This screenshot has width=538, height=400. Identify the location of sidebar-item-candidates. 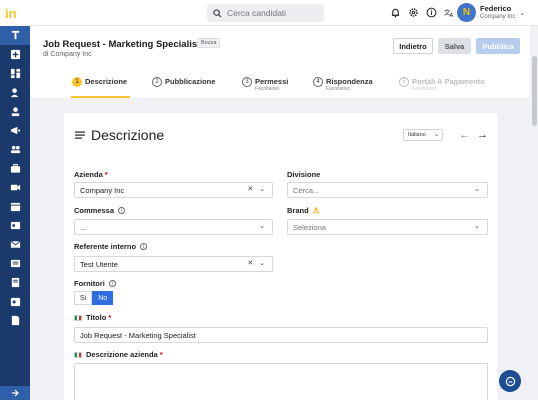
(15, 92).